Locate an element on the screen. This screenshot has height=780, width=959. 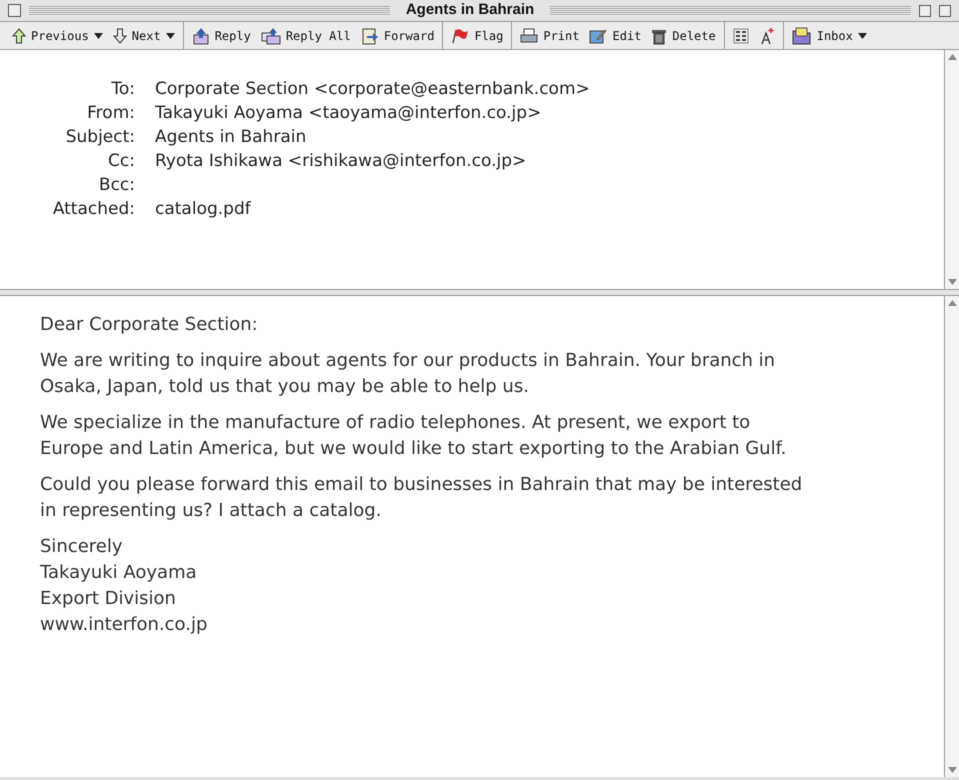
header-label: Bcc: is located at coordinates (117, 186).